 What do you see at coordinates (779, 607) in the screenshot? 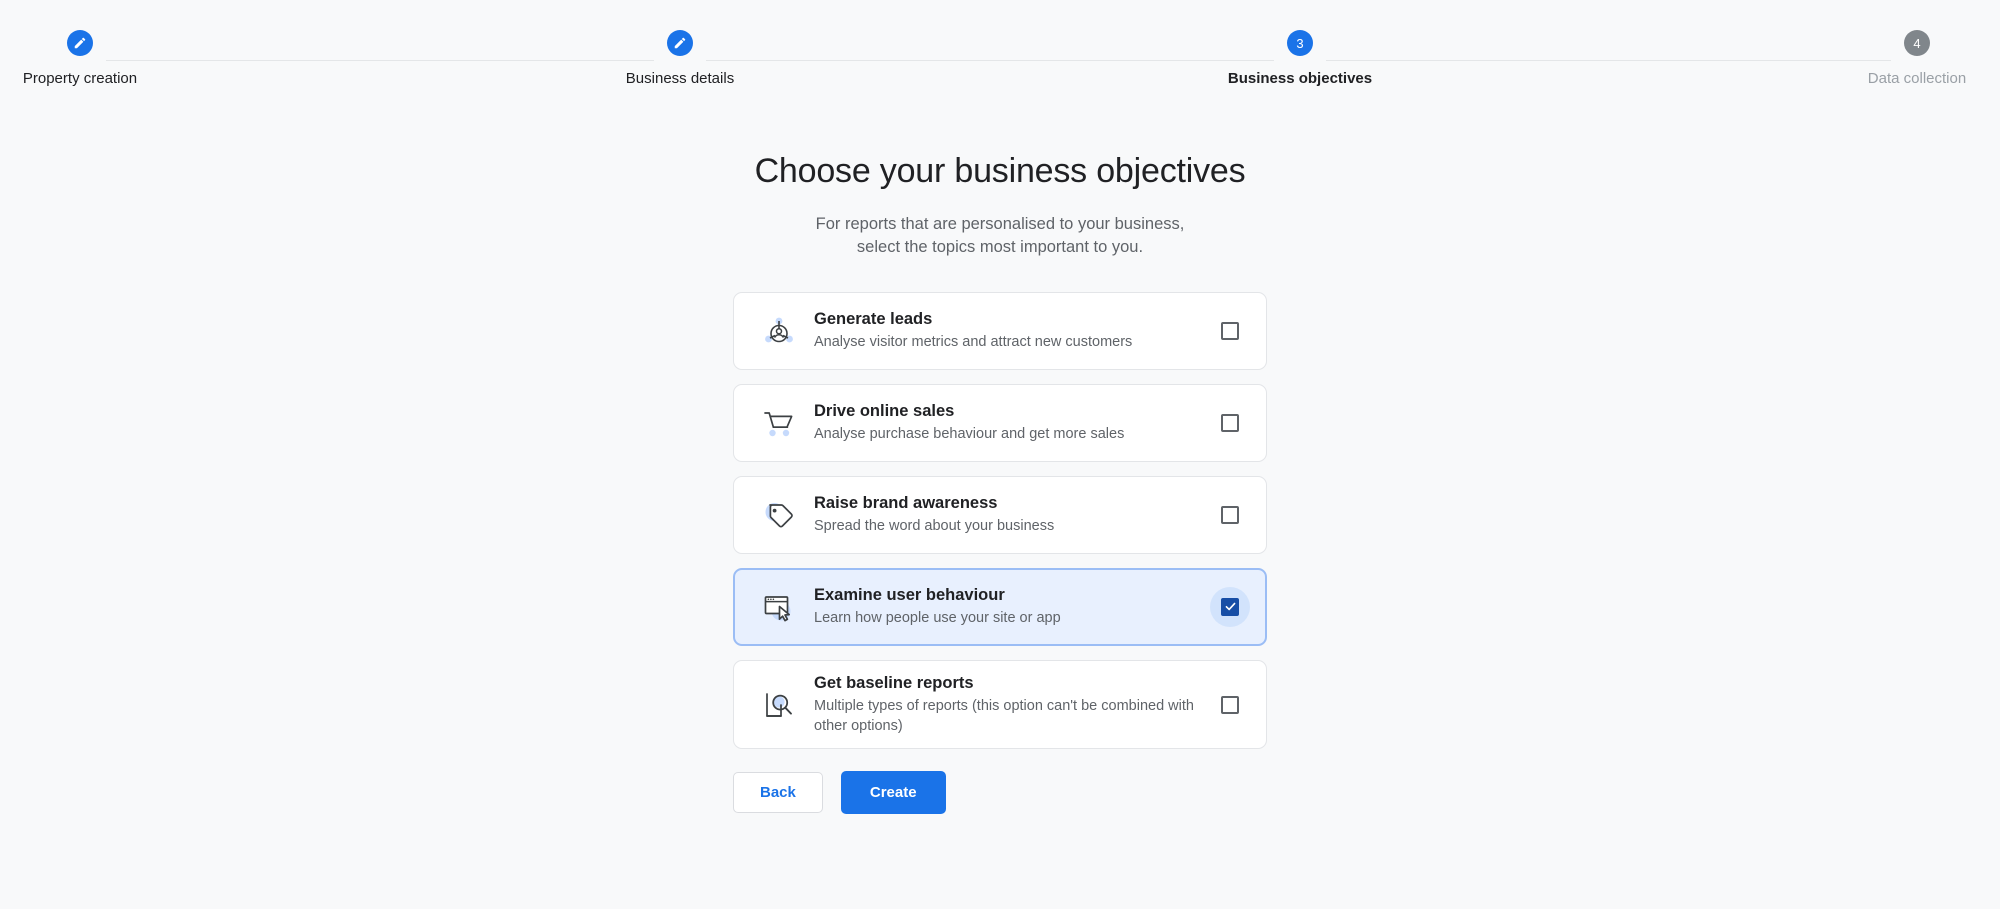
I see `browser-cursor-icon` at bounding box center [779, 607].